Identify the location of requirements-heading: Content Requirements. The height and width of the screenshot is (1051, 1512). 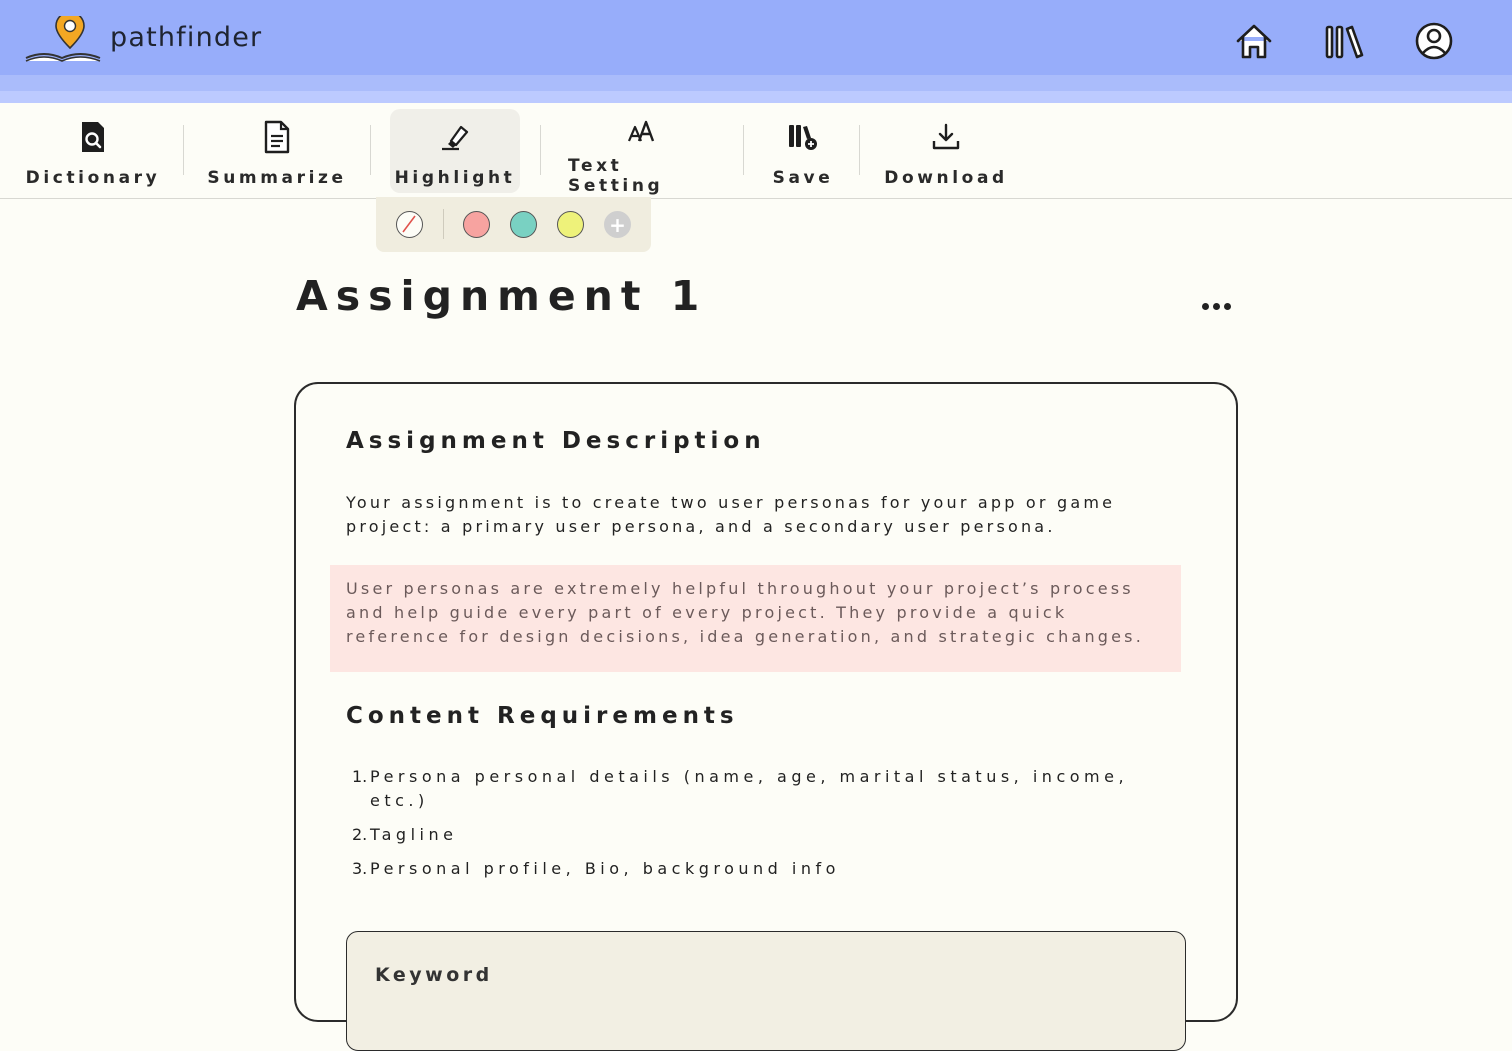
(542, 716).